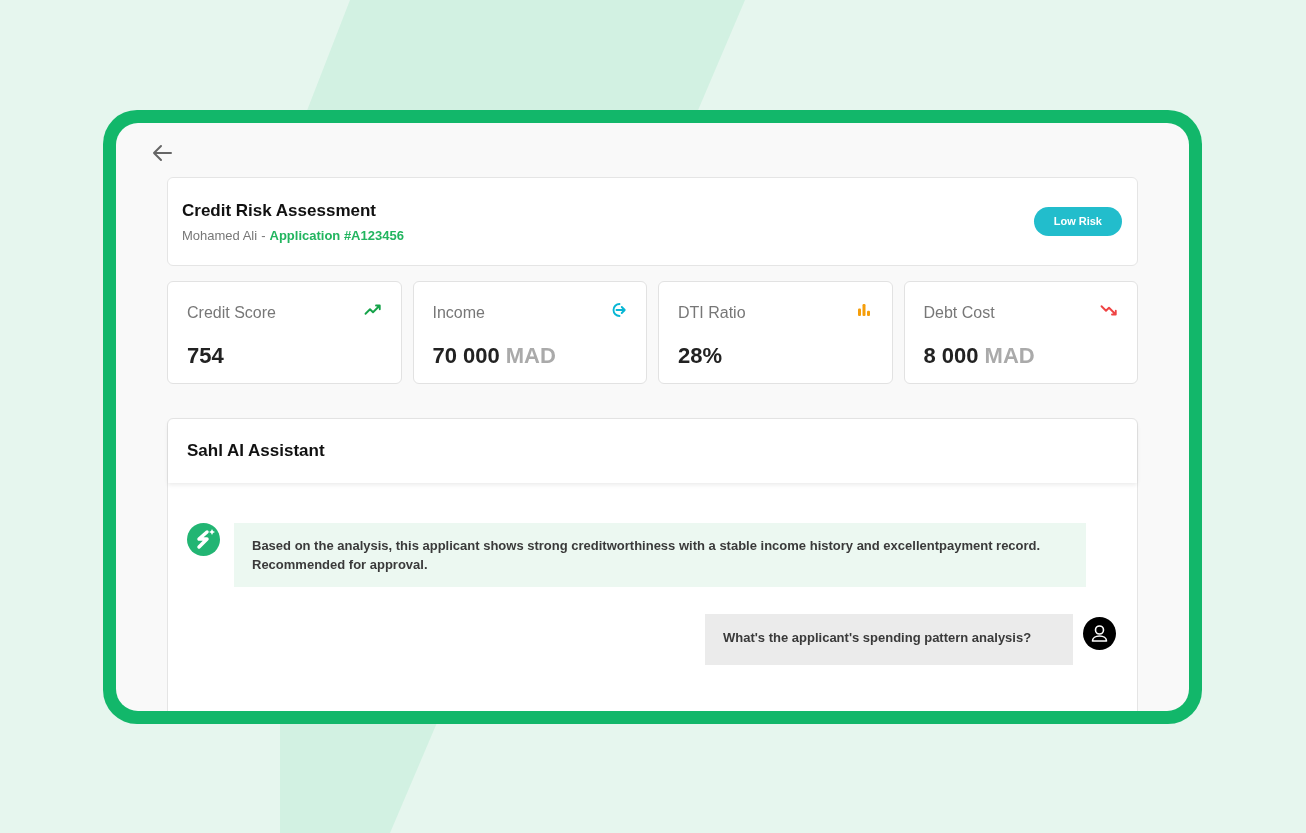 The width and height of the screenshot is (1306, 833). What do you see at coordinates (1099, 633) in the screenshot?
I see `user-avatar-icon` at bounding box center [1099, 633].